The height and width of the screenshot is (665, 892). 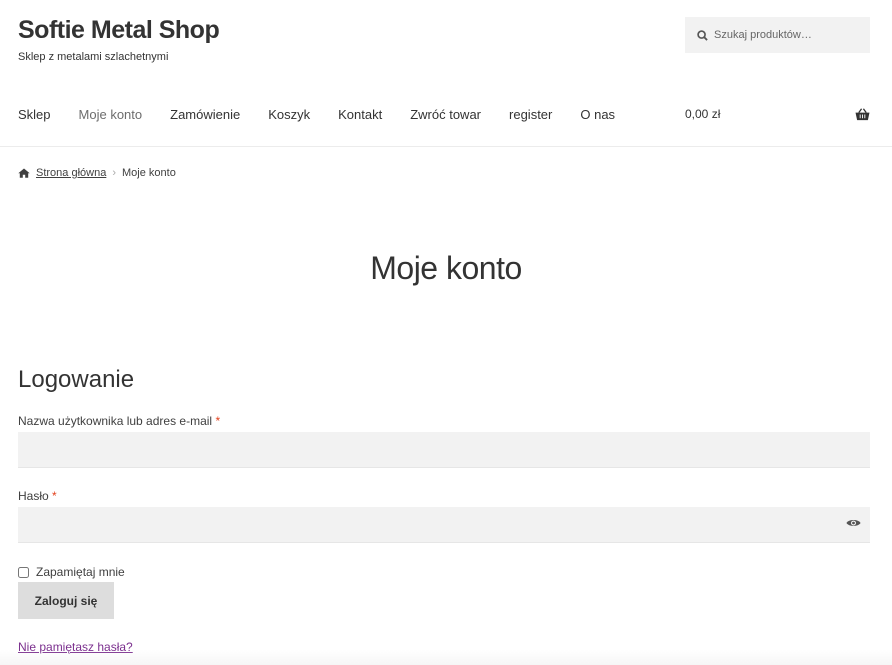 I want to click on home-icon, so click(x=24, y=173).